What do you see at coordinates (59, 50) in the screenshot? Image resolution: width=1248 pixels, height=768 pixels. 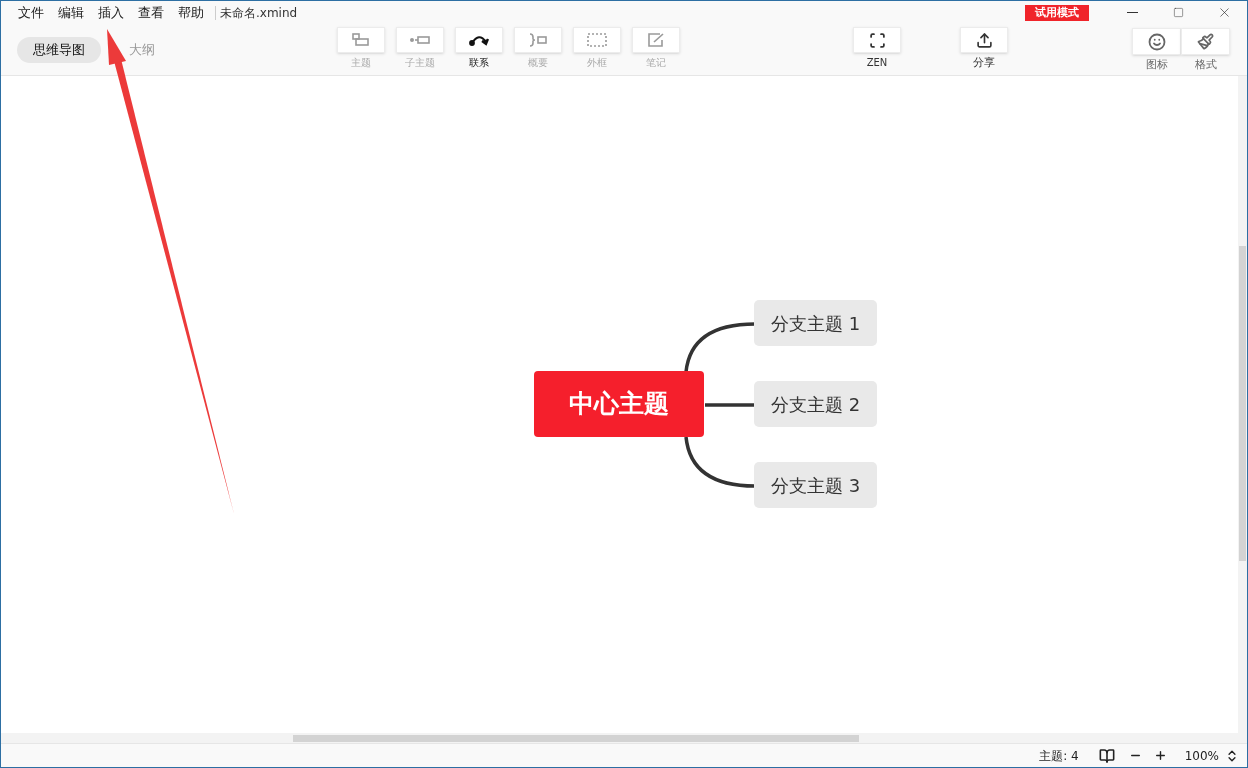 I see `view-tab: 思维导图` at bounding box center [59, 50].